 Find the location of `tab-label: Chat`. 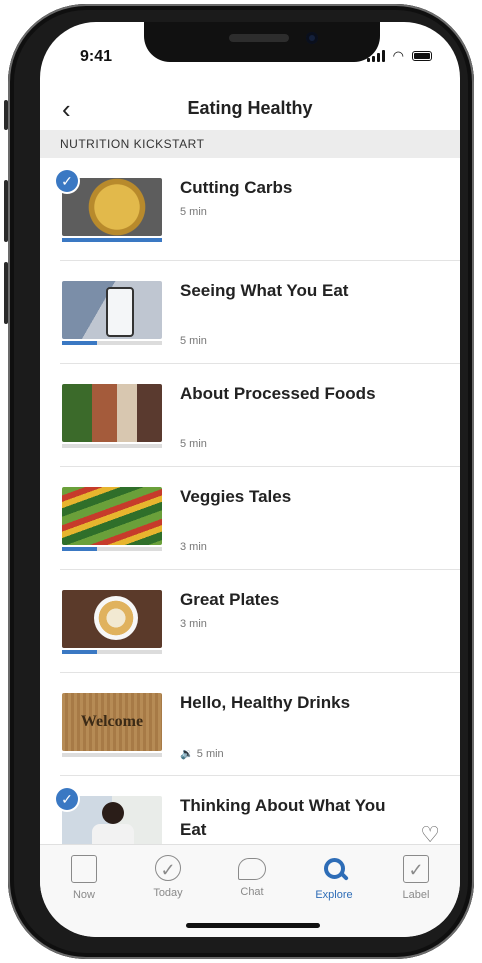

tab-label: Chat is located at coordinates (252, 892).